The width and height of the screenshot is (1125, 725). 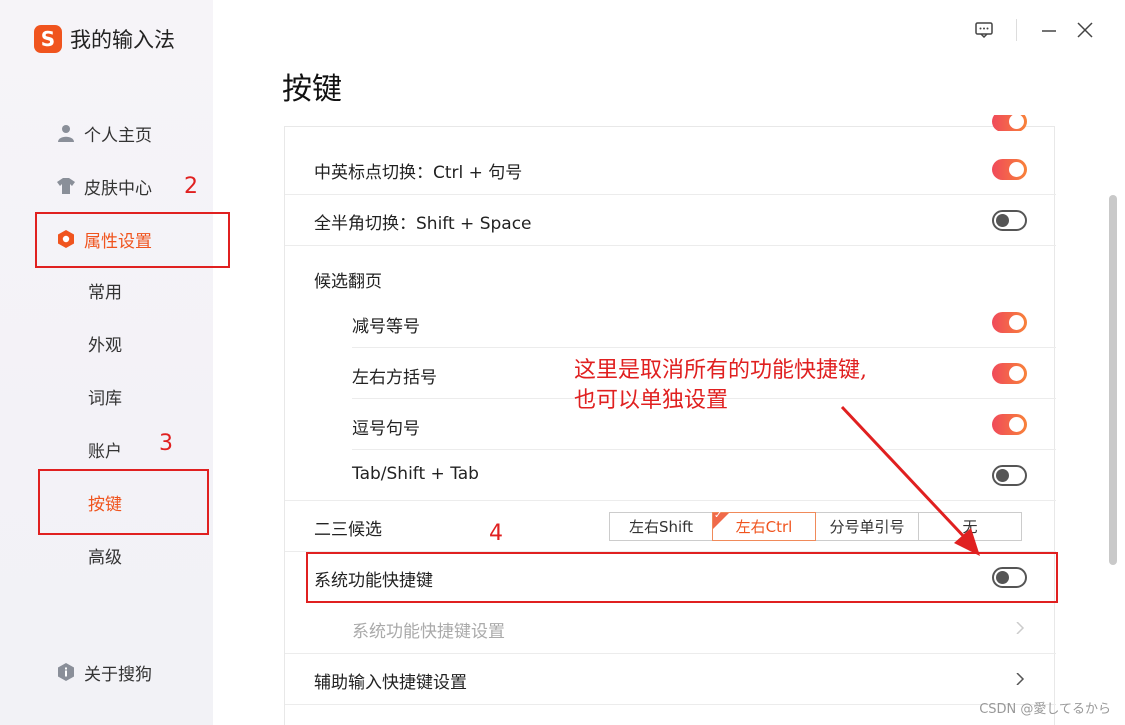 What do you see at coordinates (118, 674) in the screenshot?
I see `sidebar-item-label: 关于搜狗` at bounding box center [118, 674].